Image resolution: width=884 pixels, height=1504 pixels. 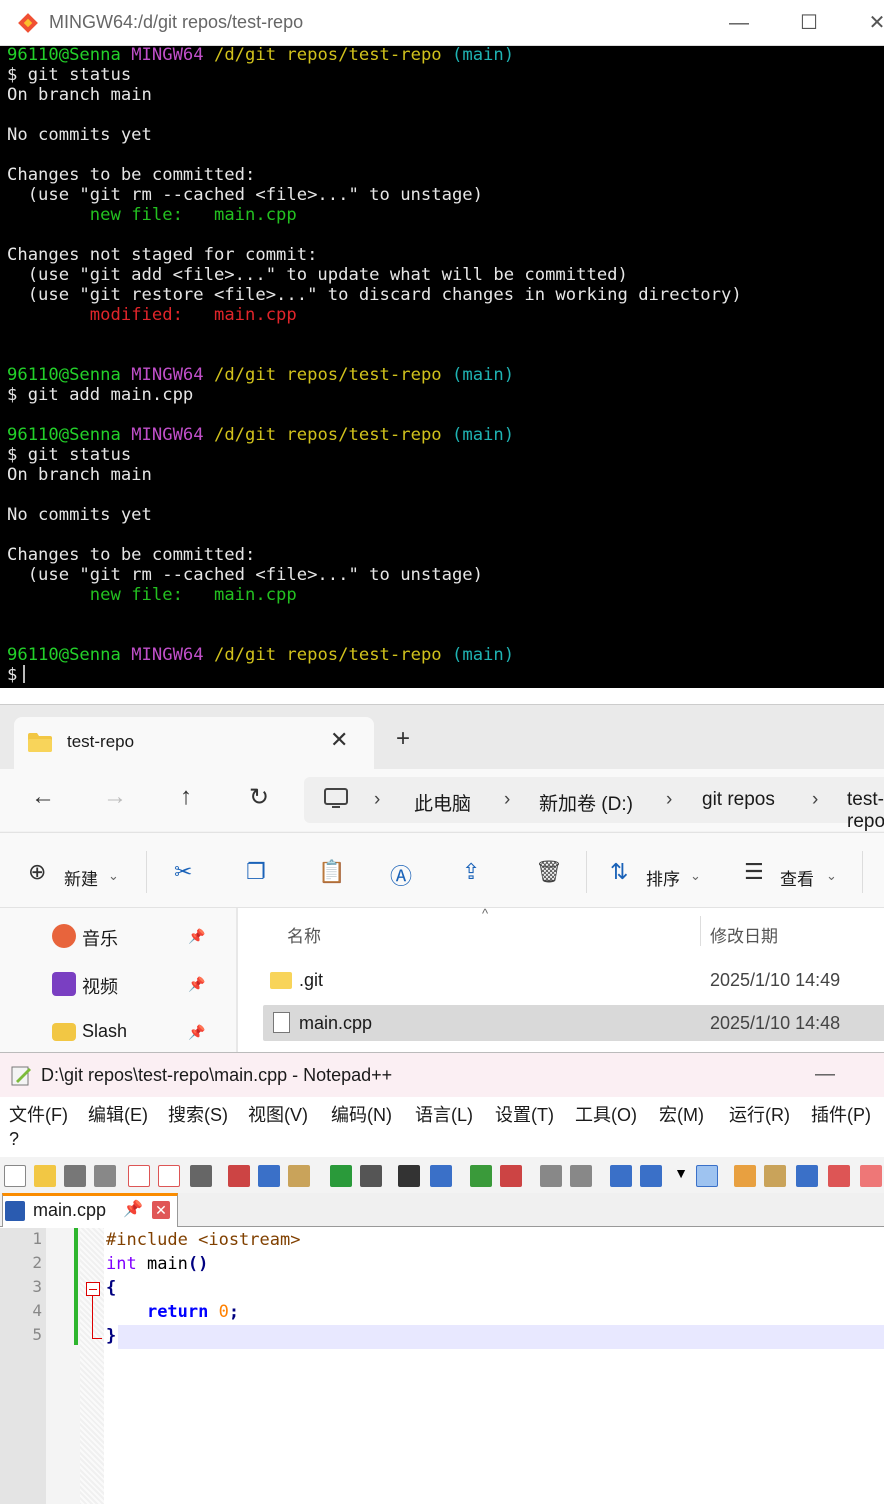 What do you see at coordinates (444, 1114) in the screenshot?
I see `menu-language: 语言(L)` at bounding box center [444, 1114].